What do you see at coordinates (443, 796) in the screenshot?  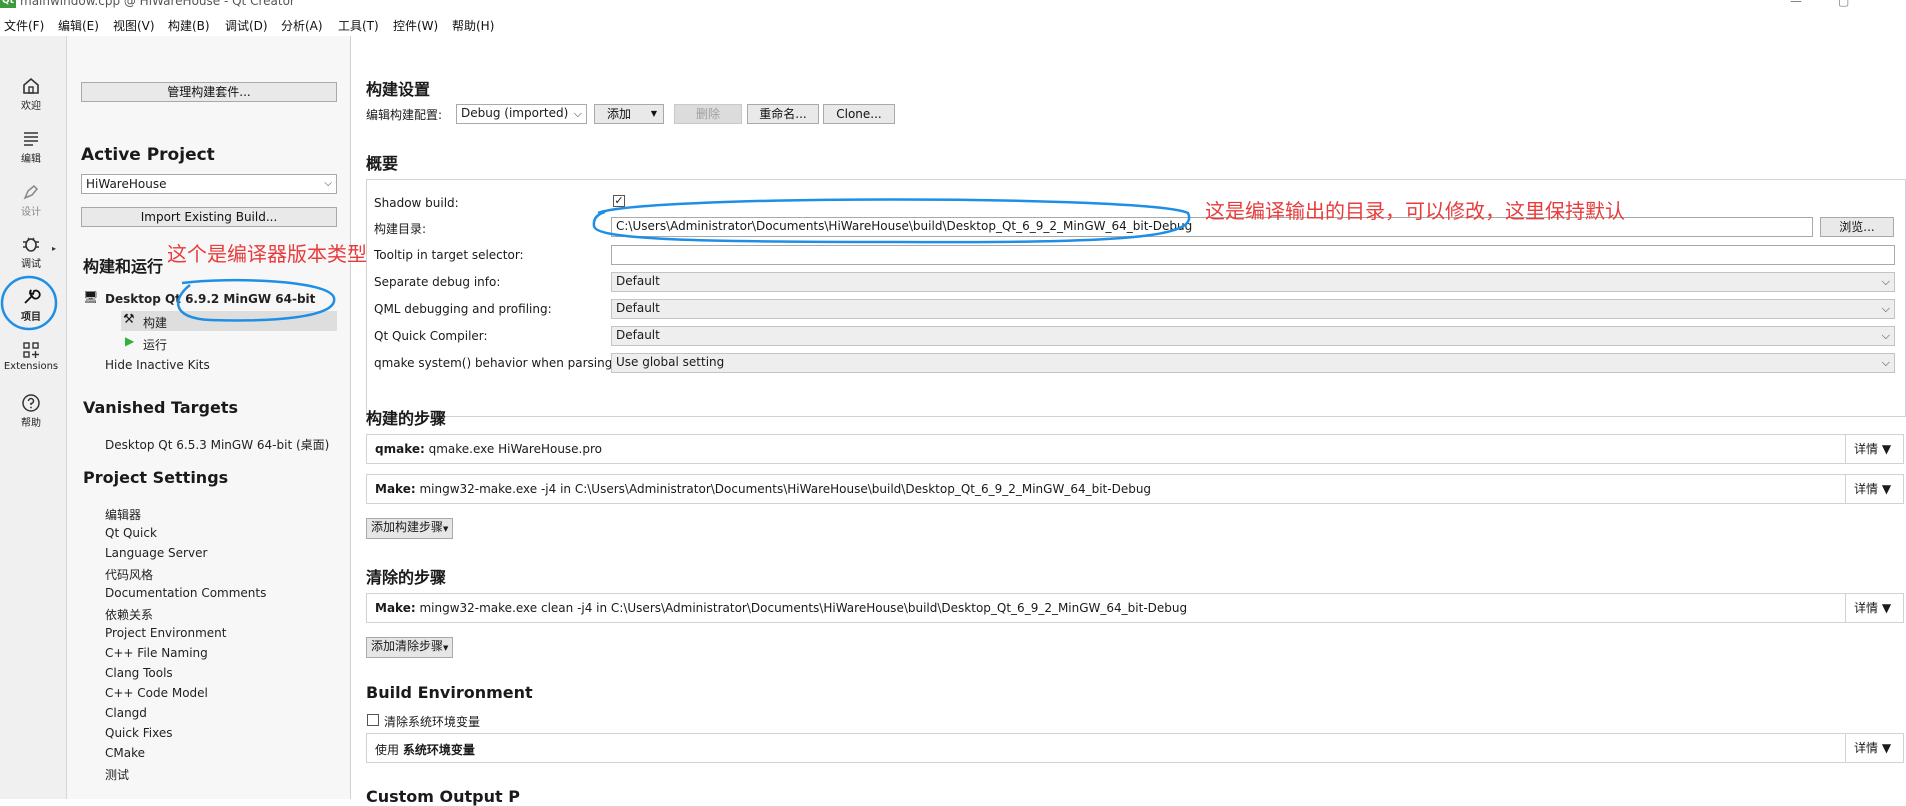 I see `custom-output-header: Custom Output P` at bounding box center [443, 796].